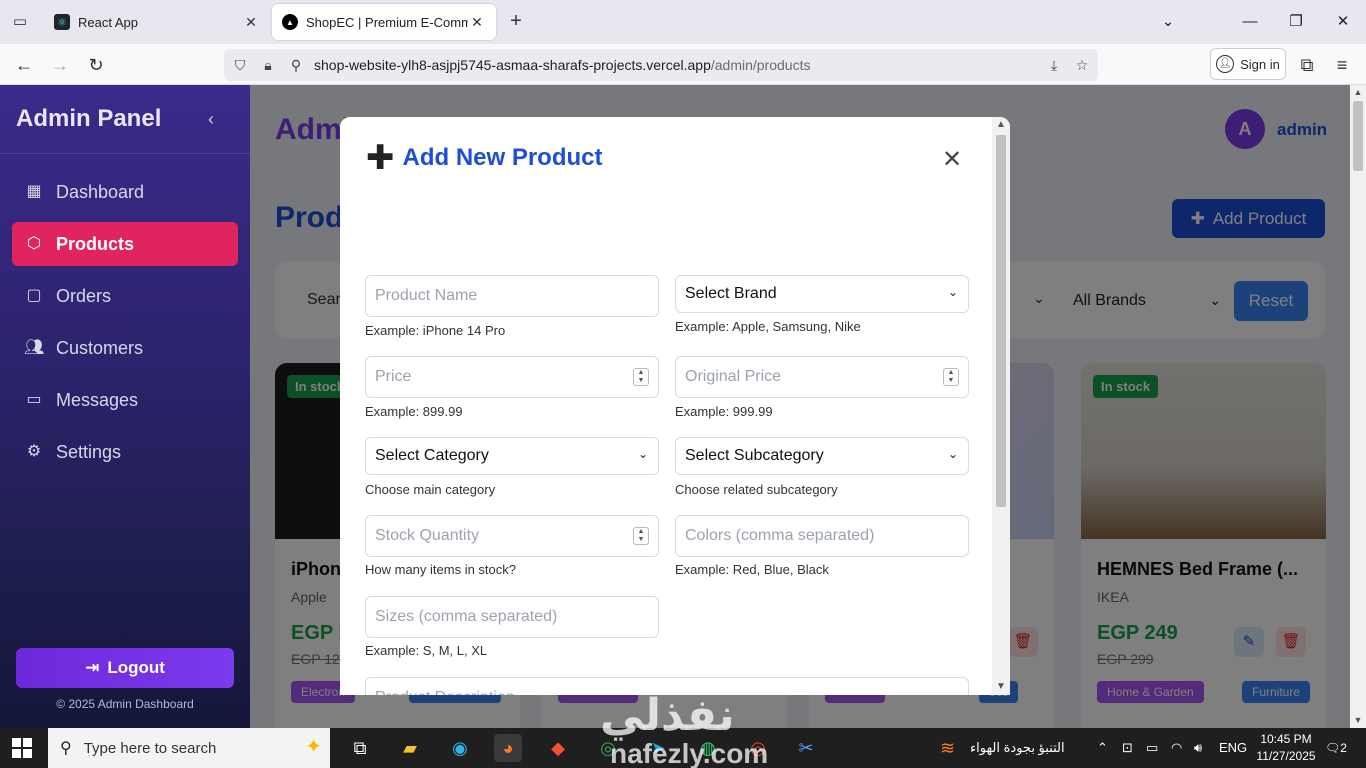 Image resolution: width=1366 pixels, height=768 pixels. Describe the element at coordinates (760, 65) in the screenshot. I see `url-path: /admin/products` at that location.